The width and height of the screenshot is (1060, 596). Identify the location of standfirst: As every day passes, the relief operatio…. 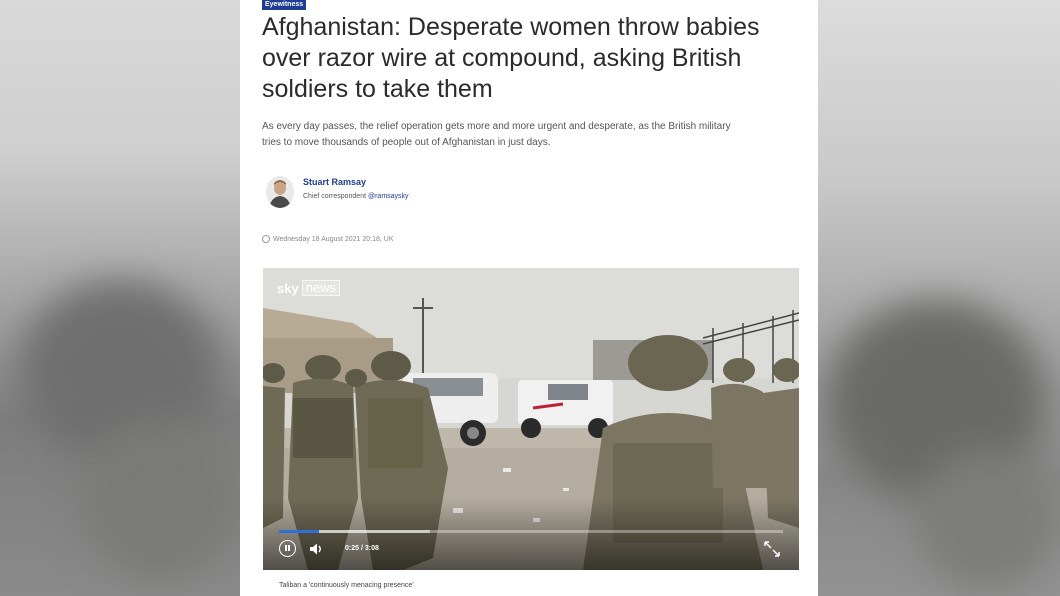
(496, 134).